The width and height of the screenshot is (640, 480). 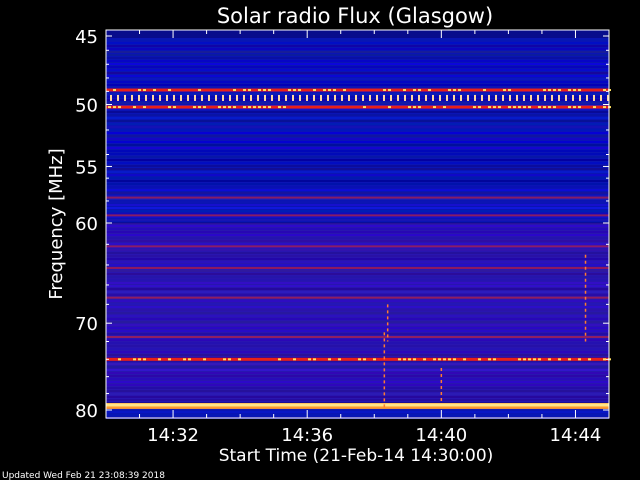 I want to click on bottom-bright-band, so click(x=357, y=405).